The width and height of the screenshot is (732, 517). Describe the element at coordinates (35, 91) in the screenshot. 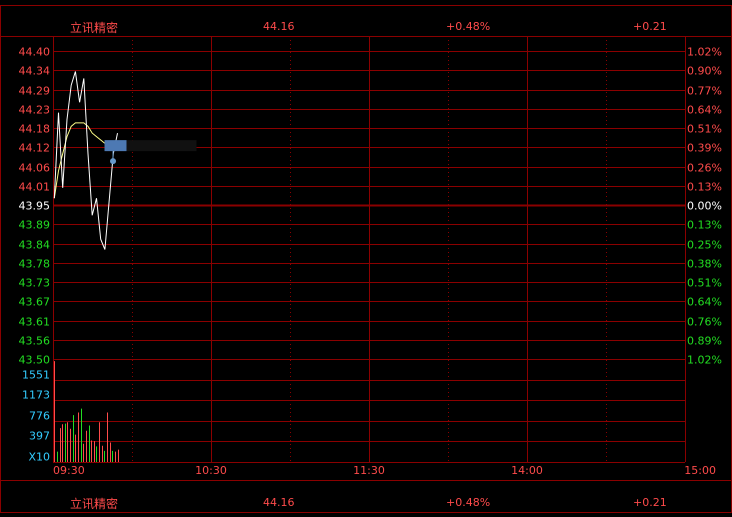

I see `price-tick-label: 44.29` at that location.